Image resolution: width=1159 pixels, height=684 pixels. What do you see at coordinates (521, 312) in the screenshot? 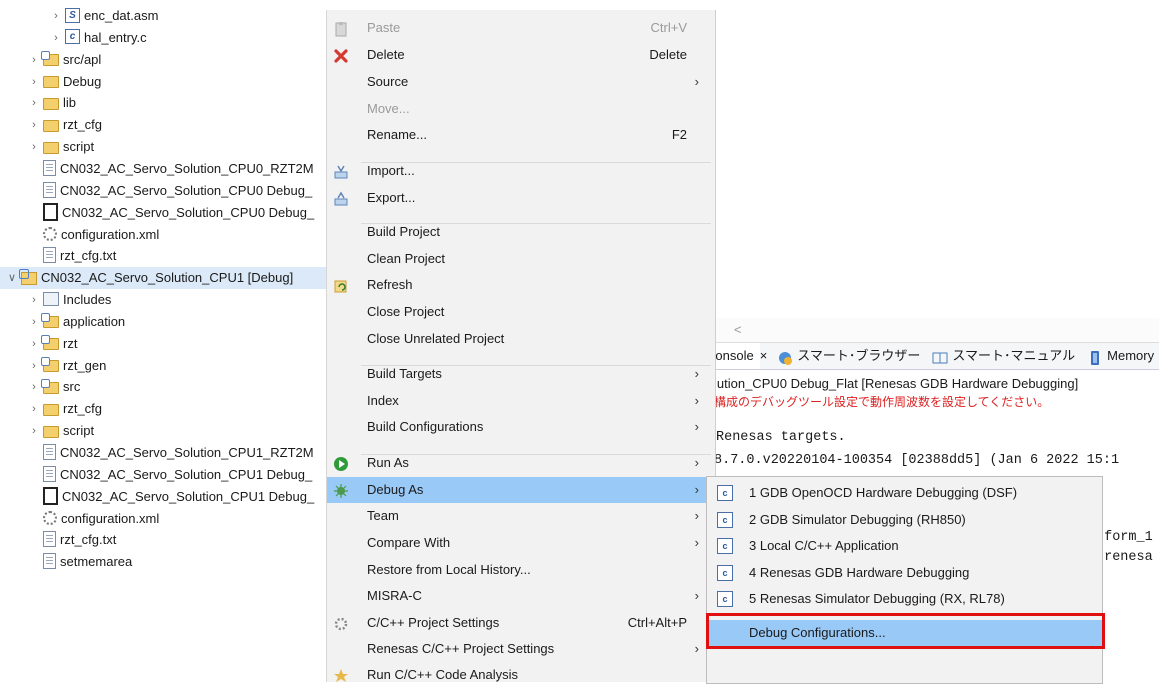
I see `menu-item-close-project: Close Project` at bounding box center [521, 312].